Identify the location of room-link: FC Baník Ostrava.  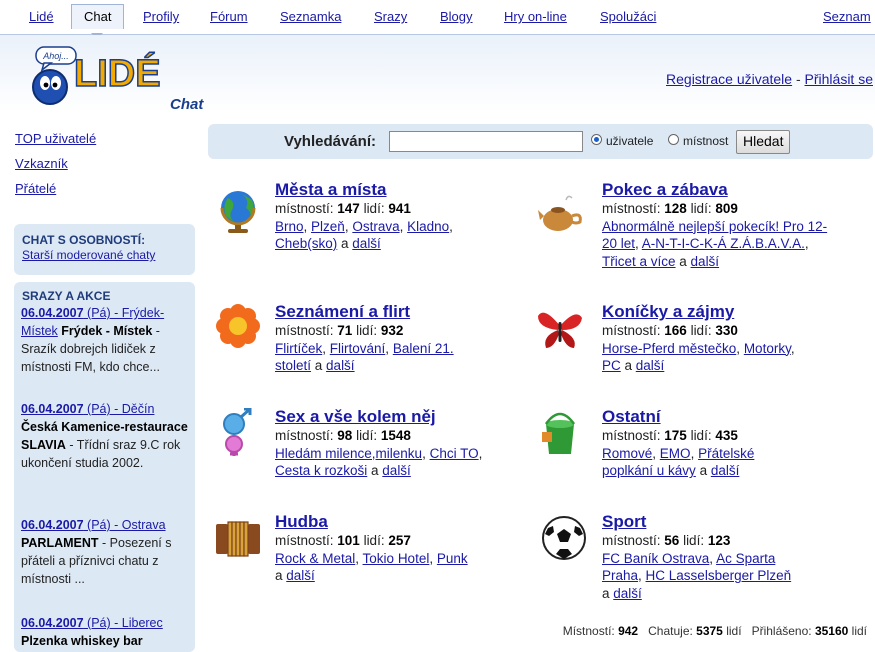
(655, 558).